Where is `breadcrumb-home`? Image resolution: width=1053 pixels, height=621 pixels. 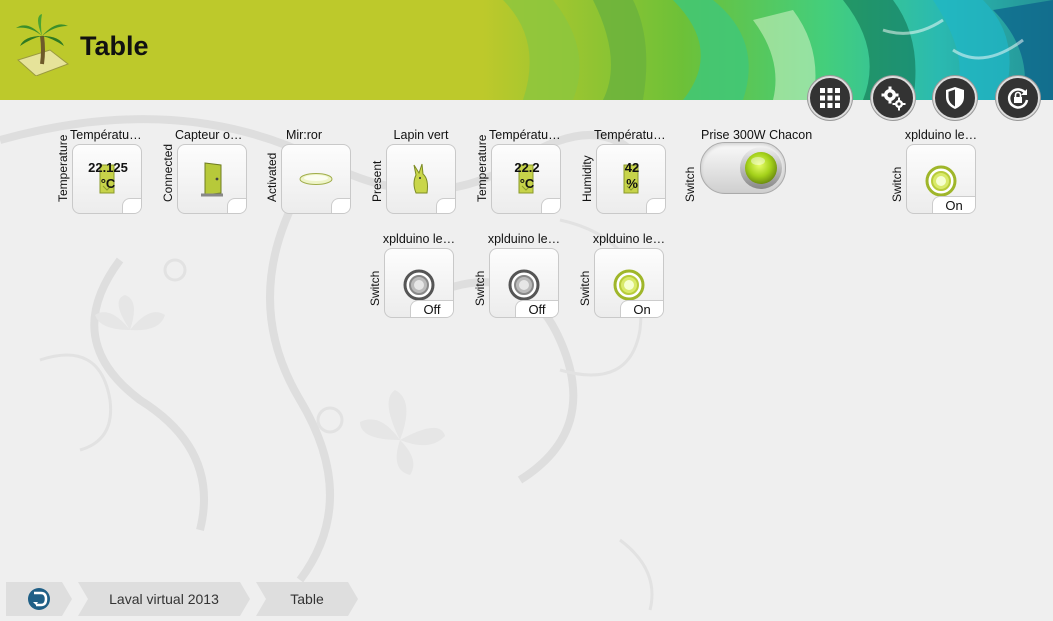 breadcrumb-home is located at coordinates (39, 599).